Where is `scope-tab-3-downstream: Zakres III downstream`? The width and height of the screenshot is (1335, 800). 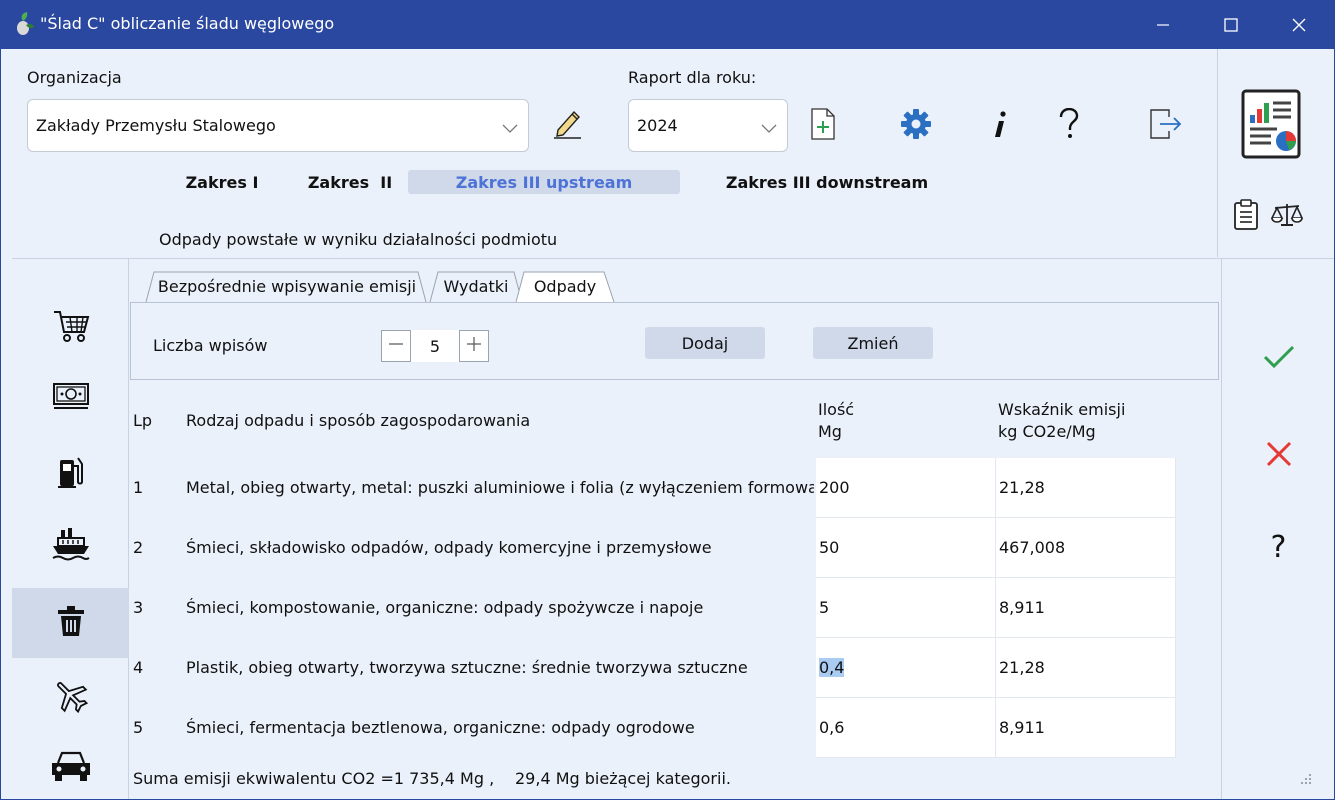 scope-tab-3-downstream: Zakres III downstream is located at coordinates (827, 182).